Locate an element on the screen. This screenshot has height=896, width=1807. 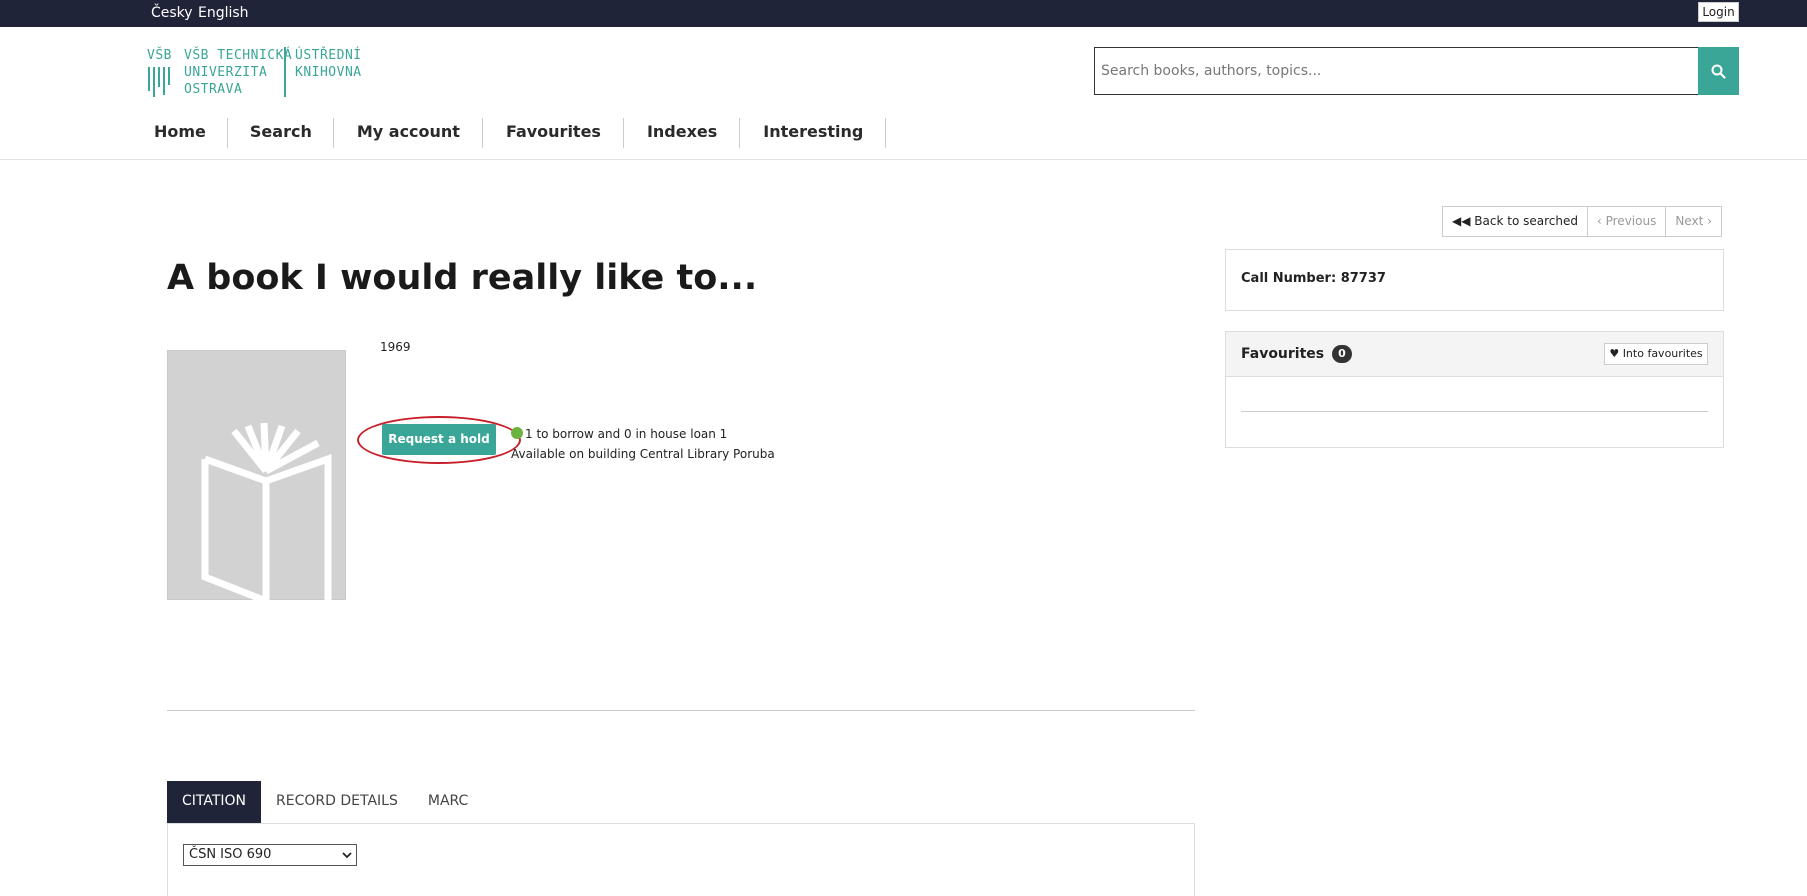
nav-home: Home is located at coordinates (183, 133).